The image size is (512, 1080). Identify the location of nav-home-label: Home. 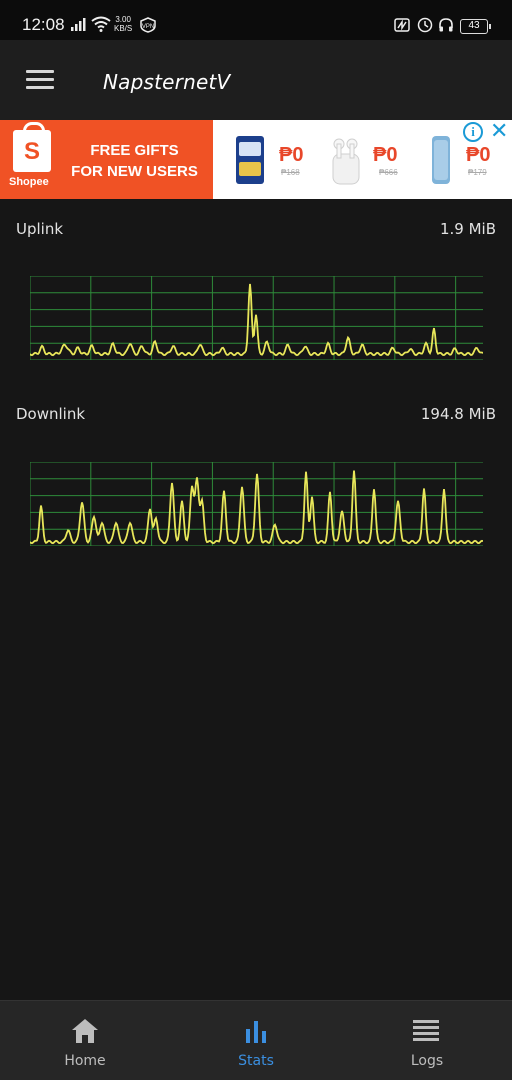
(85, 1061).